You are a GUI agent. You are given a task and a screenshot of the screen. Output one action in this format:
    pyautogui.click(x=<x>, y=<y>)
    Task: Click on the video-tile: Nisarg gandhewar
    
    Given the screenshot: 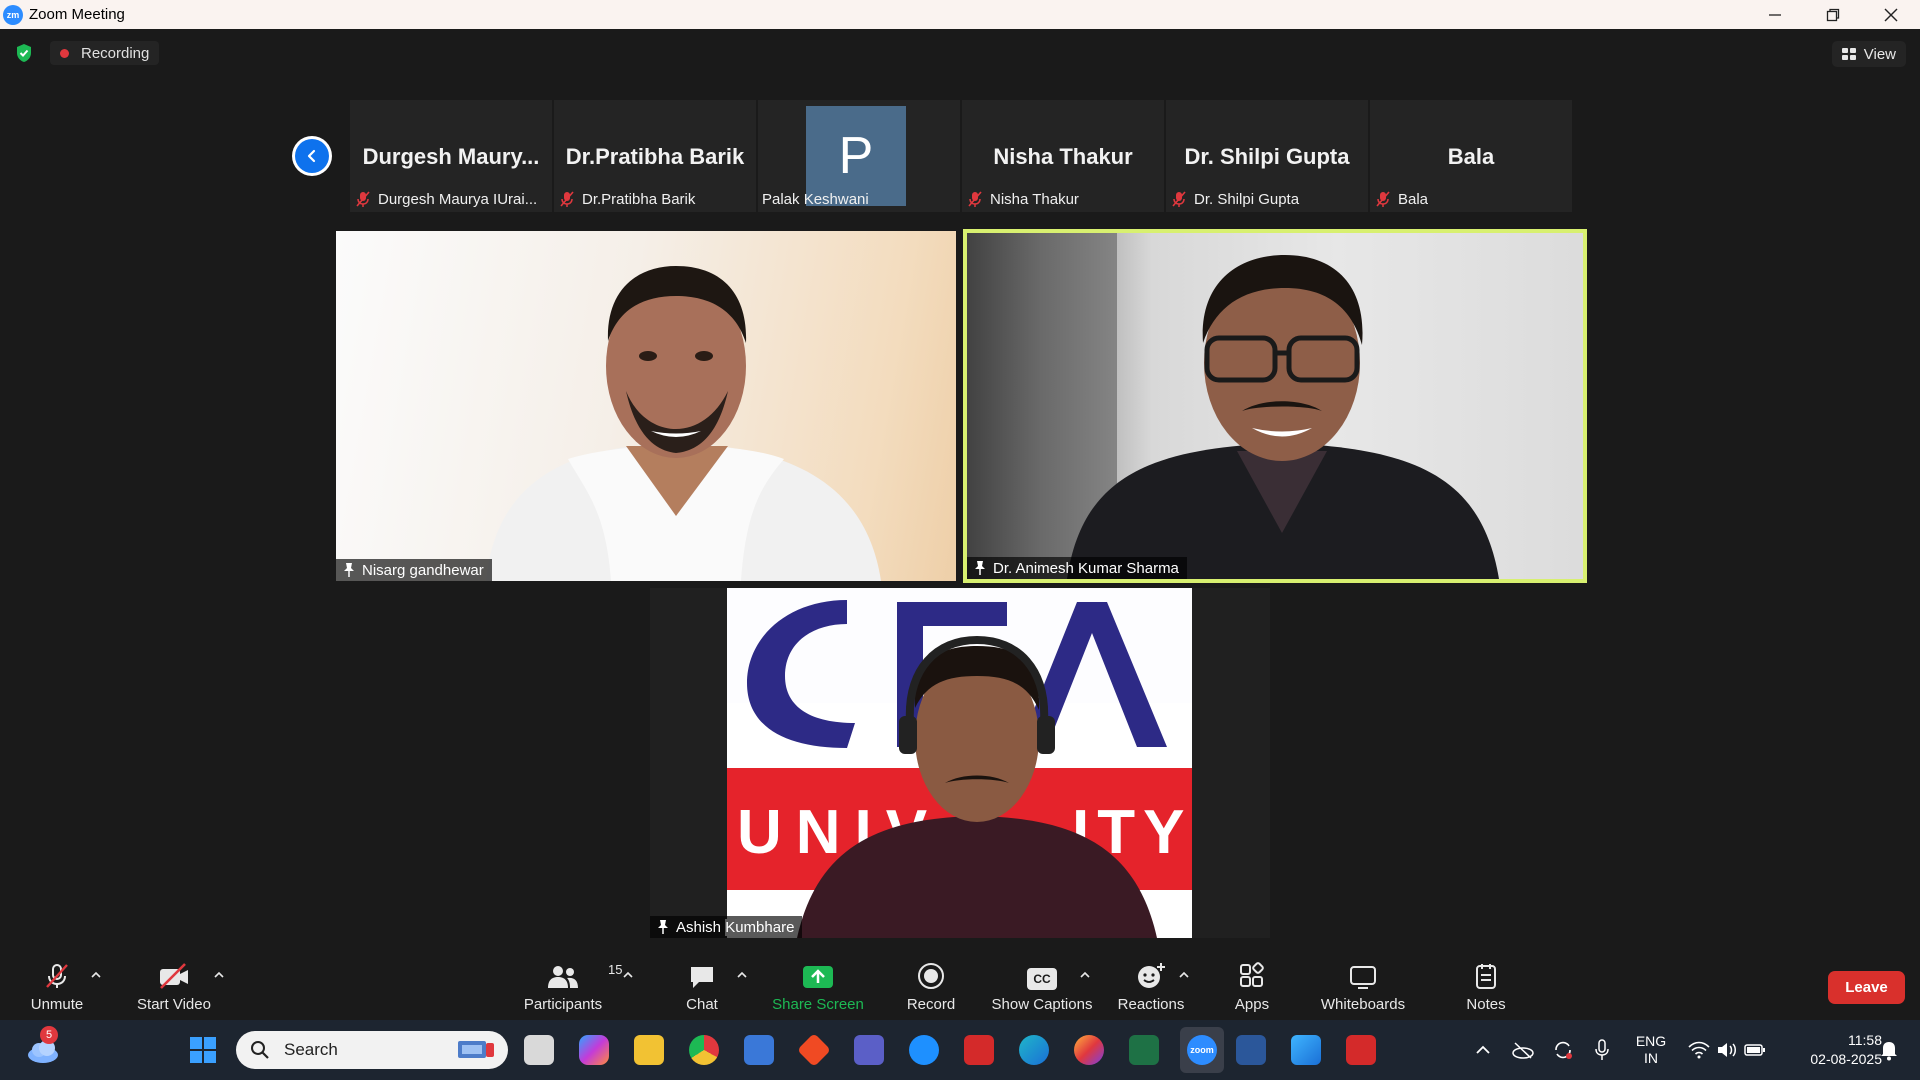 What is the action you would take?
    pyautogui.click(x=646, y=406)
    